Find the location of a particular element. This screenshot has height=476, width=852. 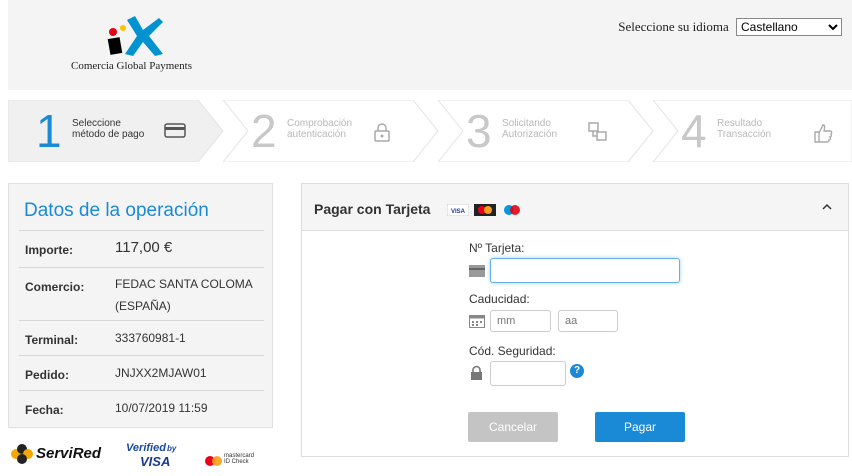

step-3: 3 Solicitando Autorización is located at coordinates (545, 131).